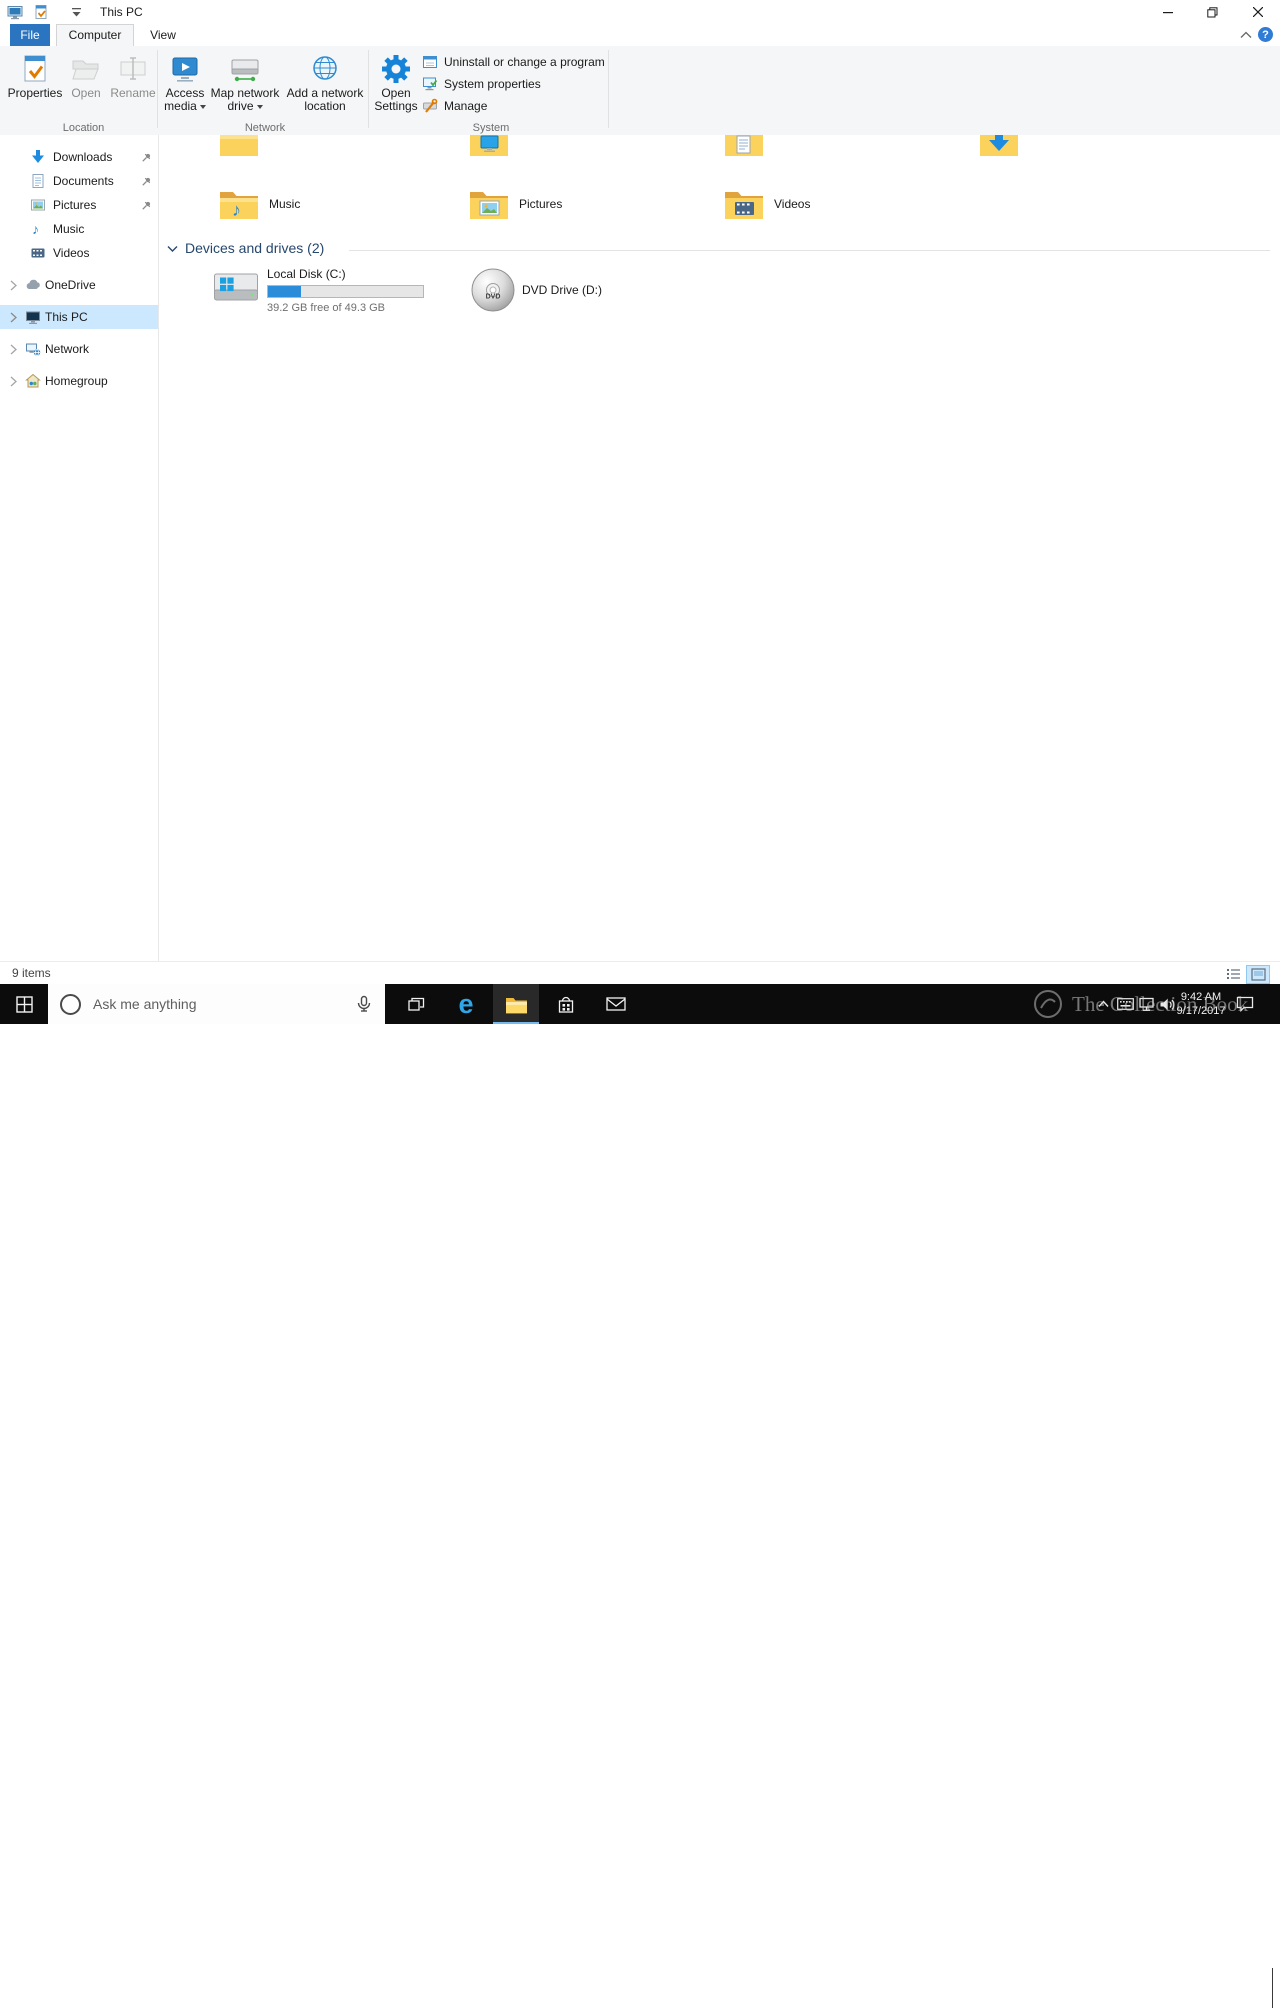  I want to click on edge-button, so click(466, 1004).